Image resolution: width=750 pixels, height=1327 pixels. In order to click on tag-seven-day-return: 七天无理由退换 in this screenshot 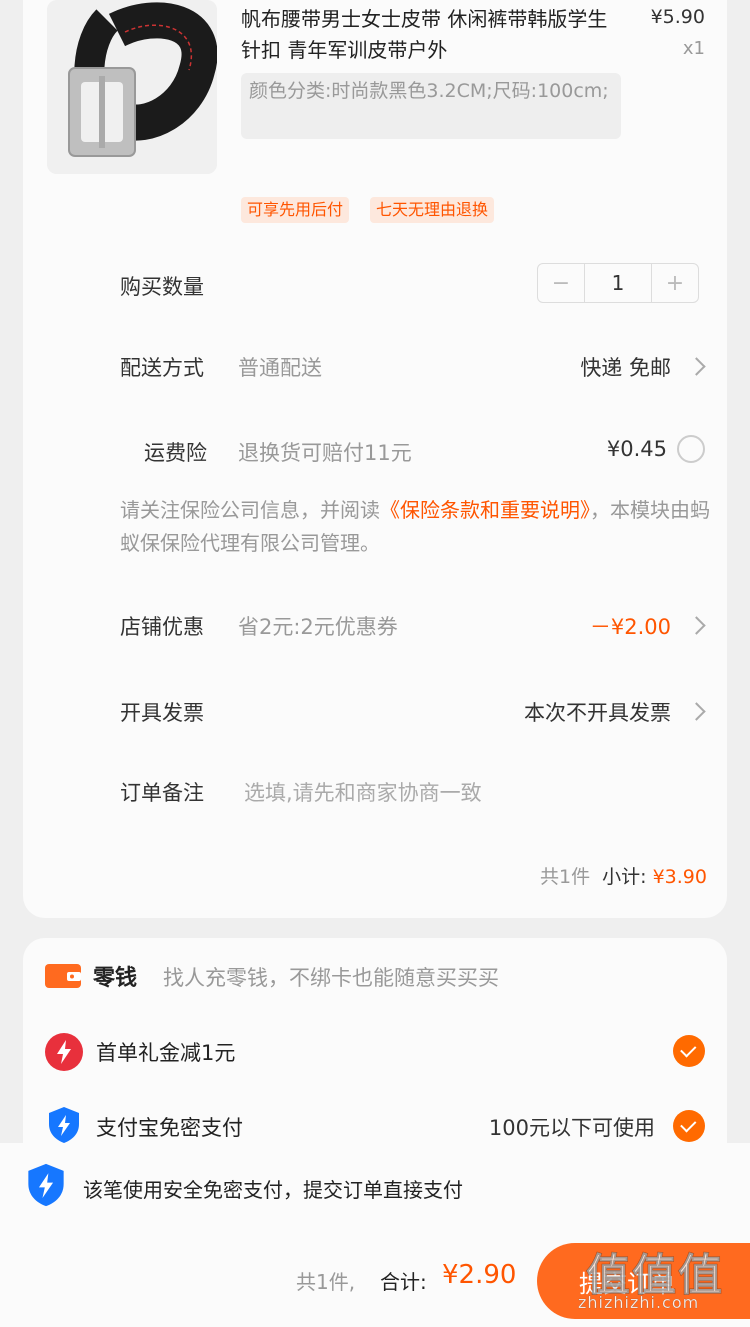, I will do `click(432, 210)`.